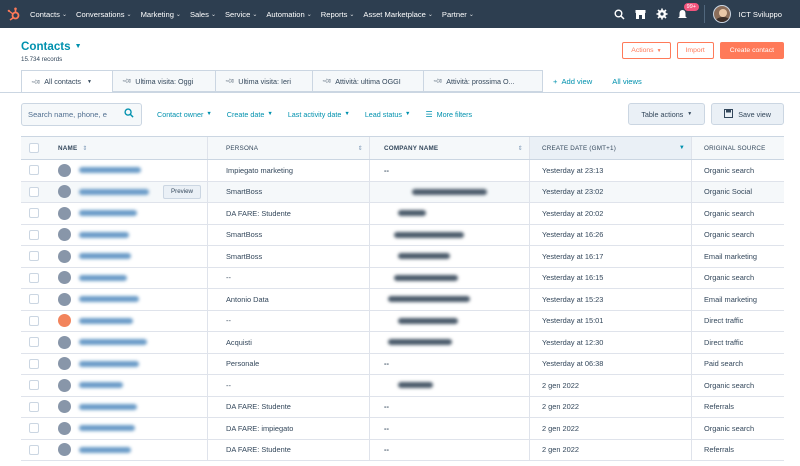  I want to click on tab-all-contacts: 📌︎ All contacts ▼, so click(67, 81).